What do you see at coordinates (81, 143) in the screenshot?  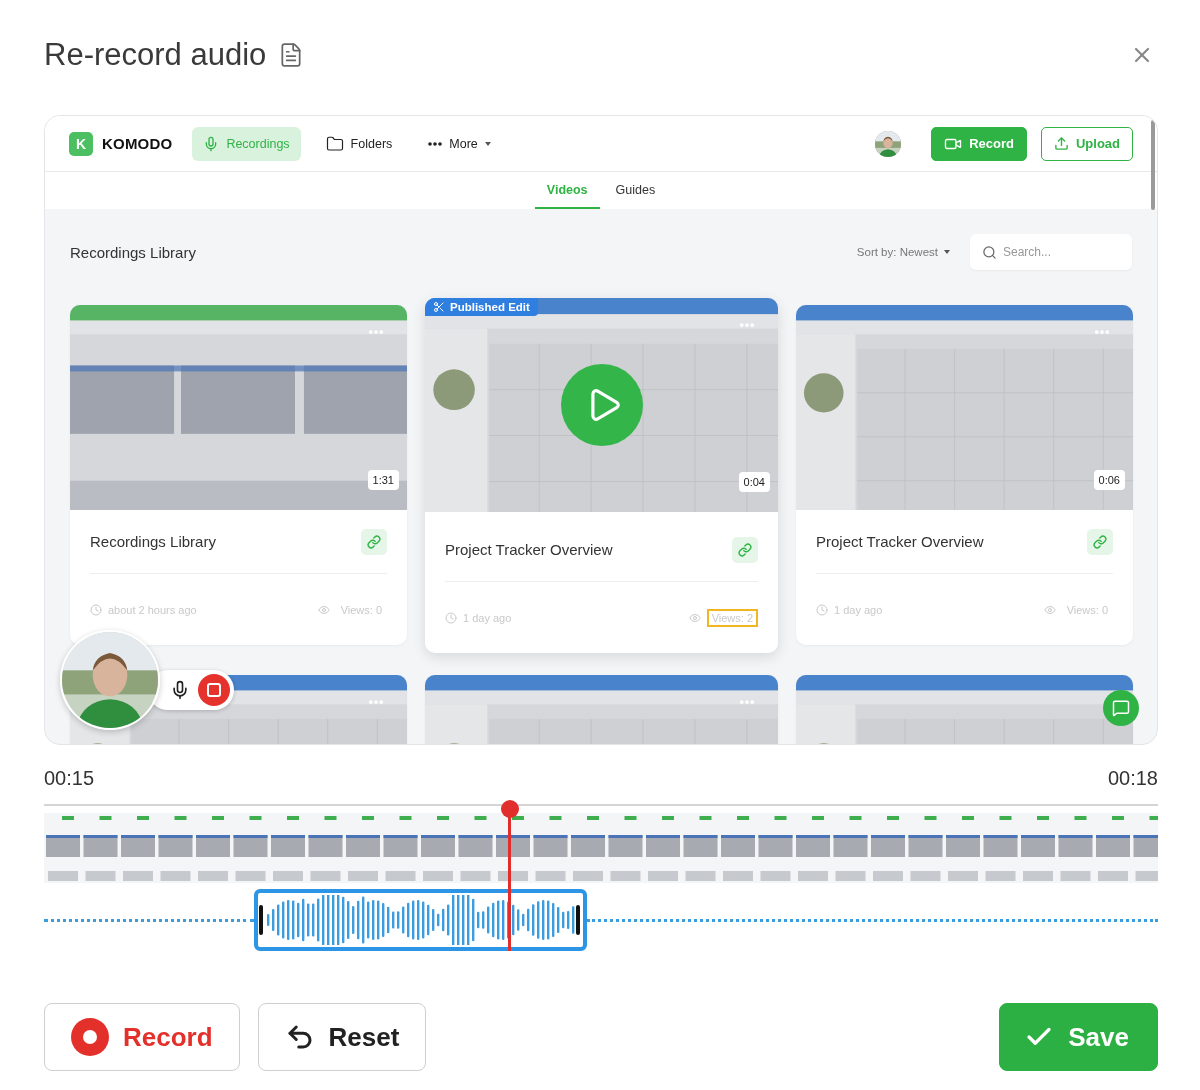 I see `logo-mark: K` at bounding box center [81, 143].